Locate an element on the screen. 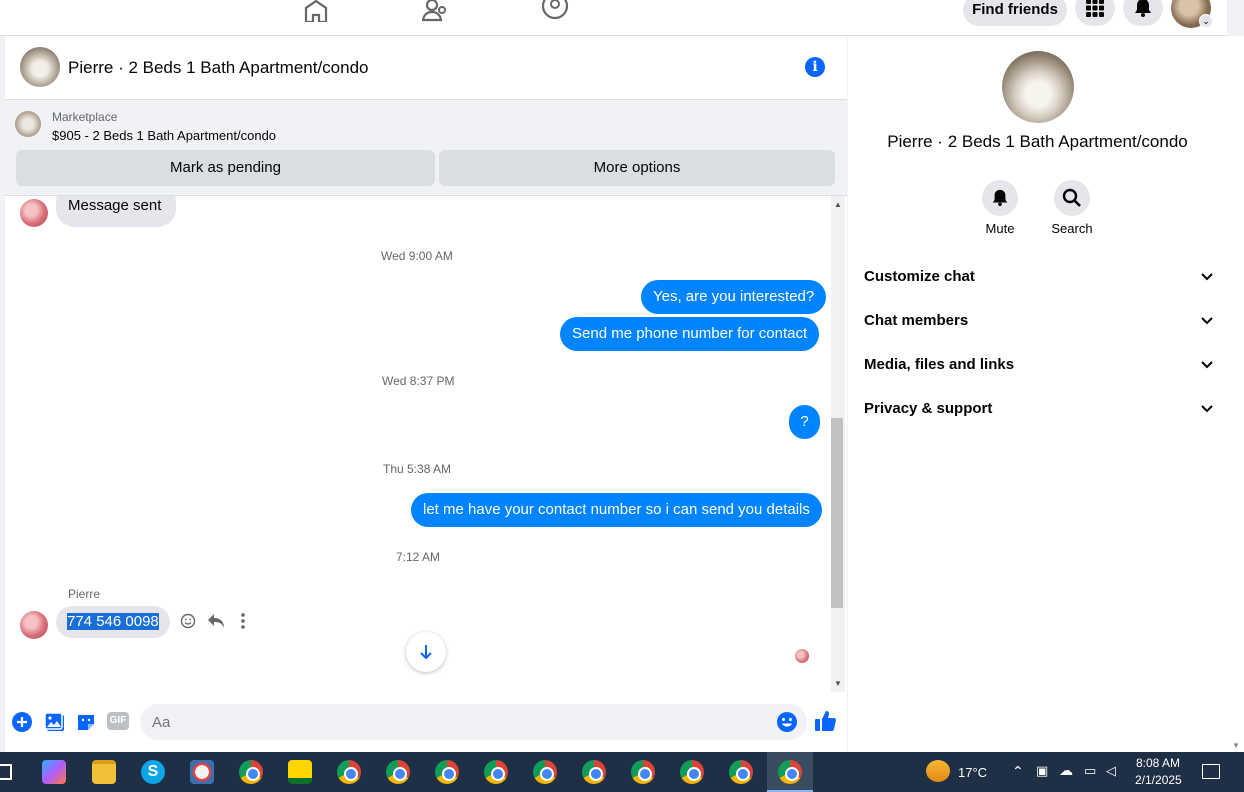  volume-icon: ◁ is located at coordinates (1111, 771).